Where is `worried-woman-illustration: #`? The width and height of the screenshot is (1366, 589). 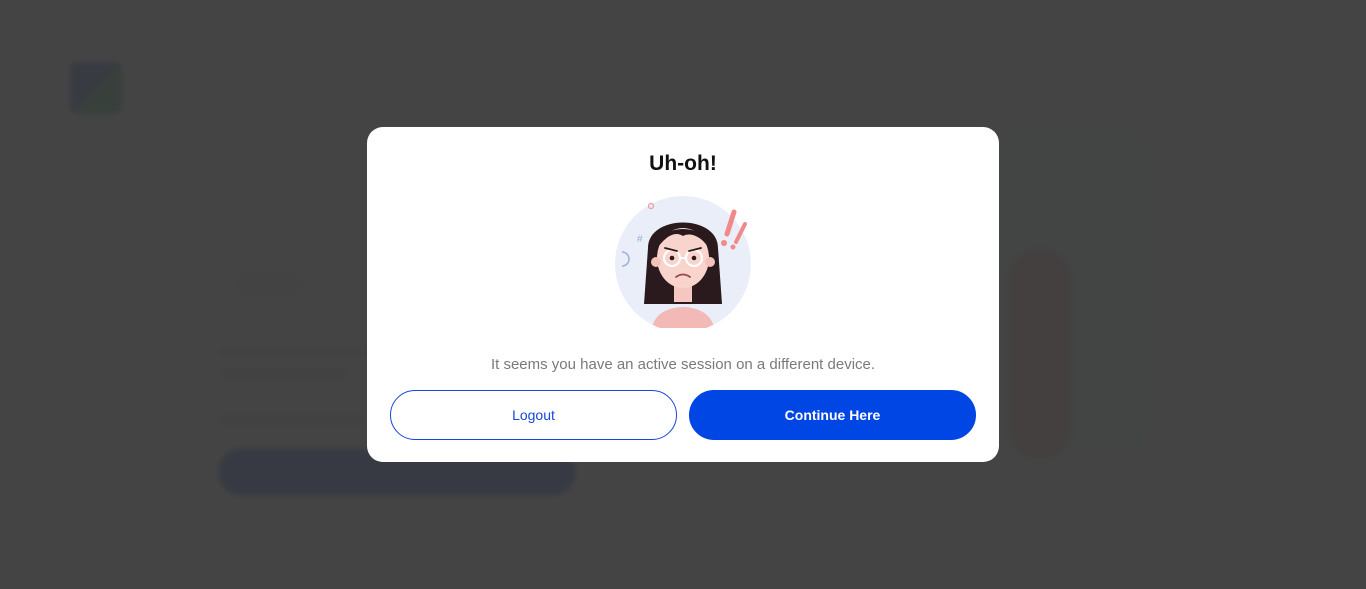 worried-woman-illustration: # is located at coordinates (683, 262).